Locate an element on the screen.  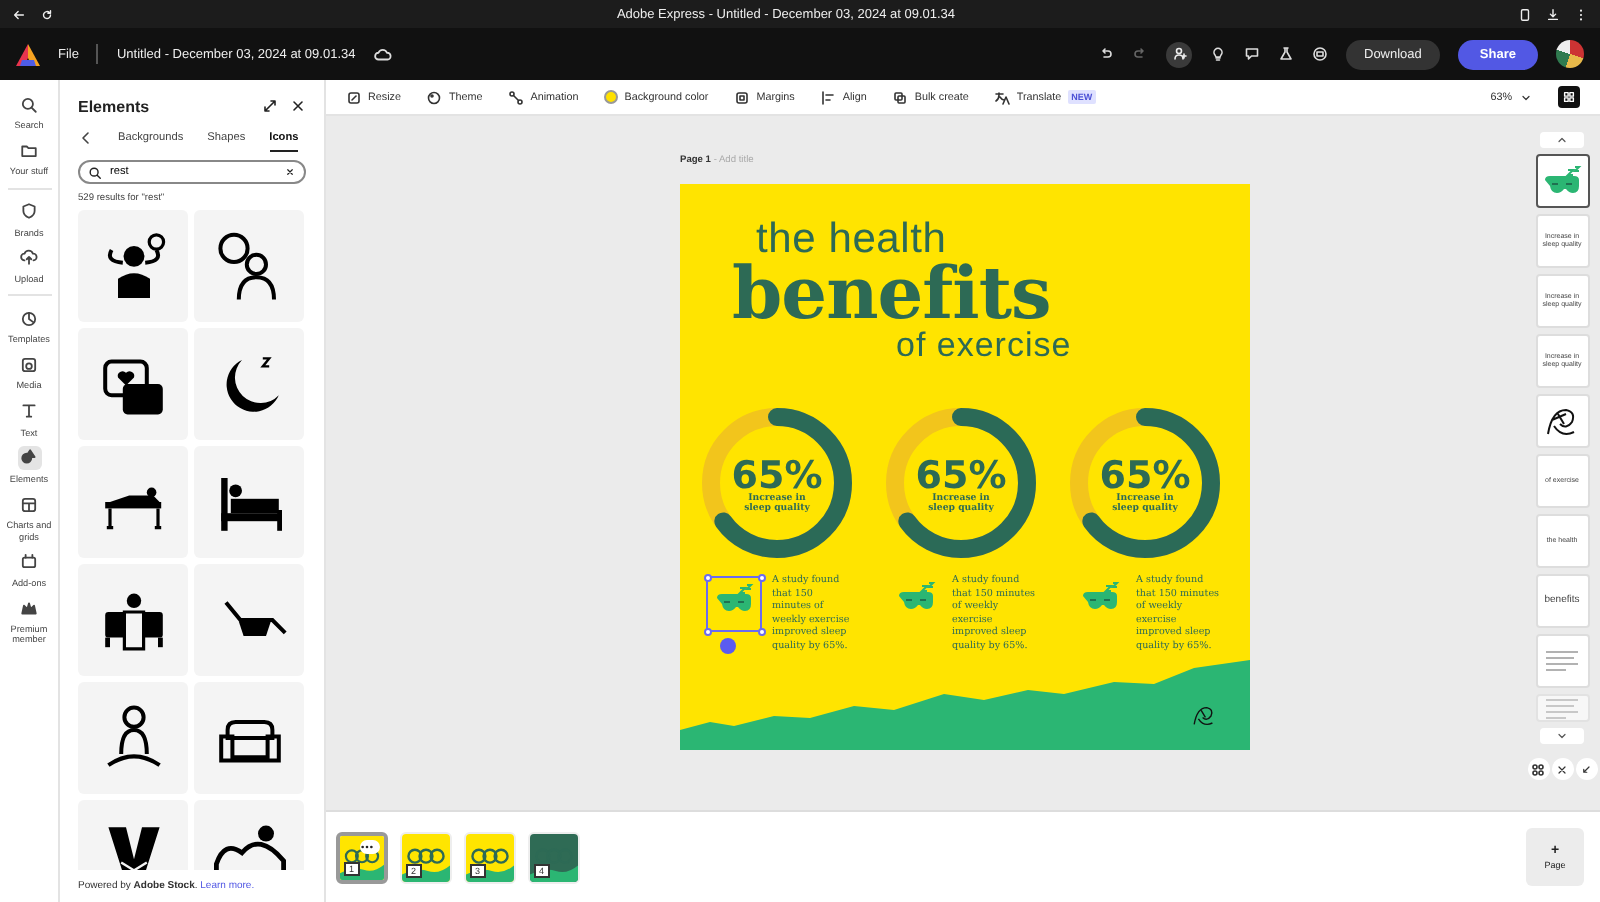
align-icon is located at coordinates (828, 97).